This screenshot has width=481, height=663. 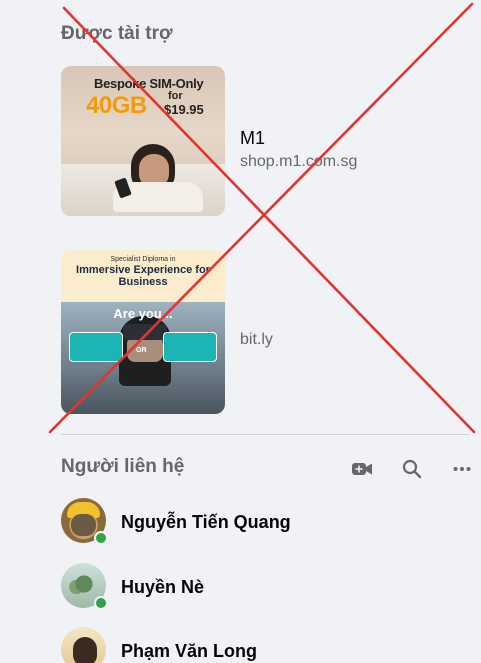 What do you see at coordinates (149, 83) in the screenshot?
I see `ad-image-headline: Bespoke SIM-Only` at bounding box center [149, 83].